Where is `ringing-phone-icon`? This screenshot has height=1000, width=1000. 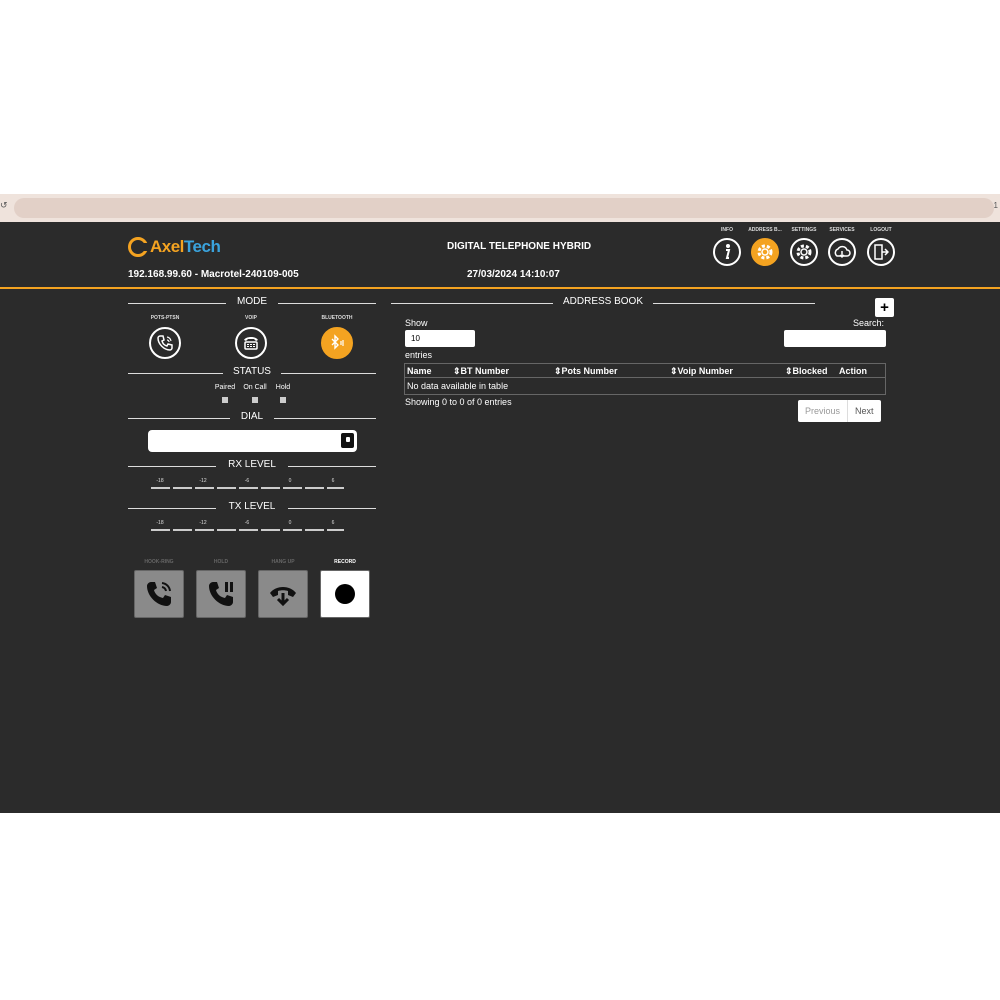
ringing-phone-icon is located at coordinates (159, 594).